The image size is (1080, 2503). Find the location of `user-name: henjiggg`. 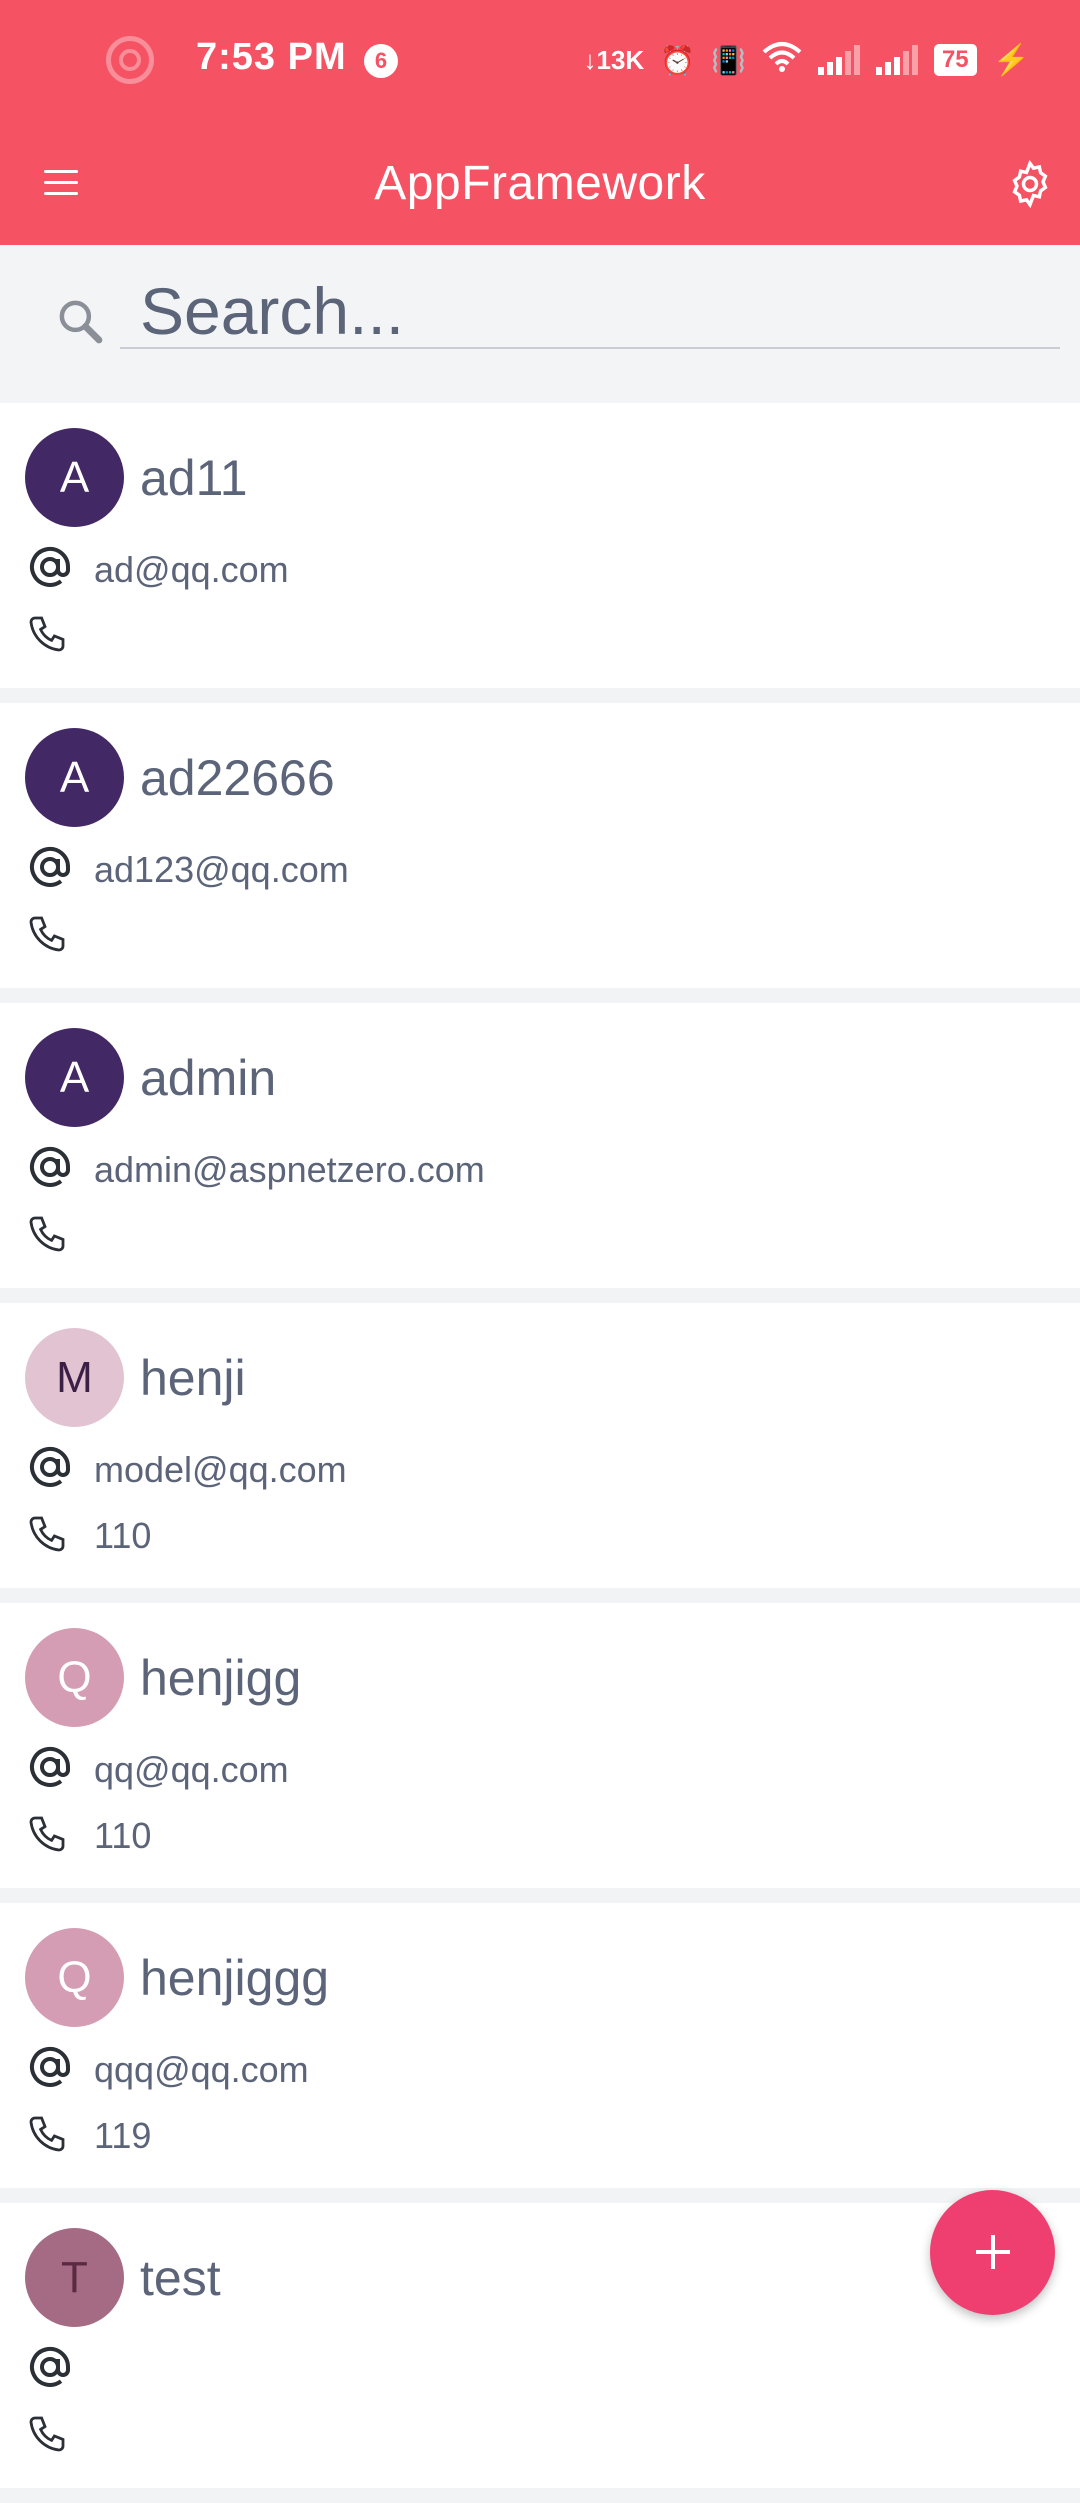

user-name: henjiggg is located at coordinates (235, 1978).